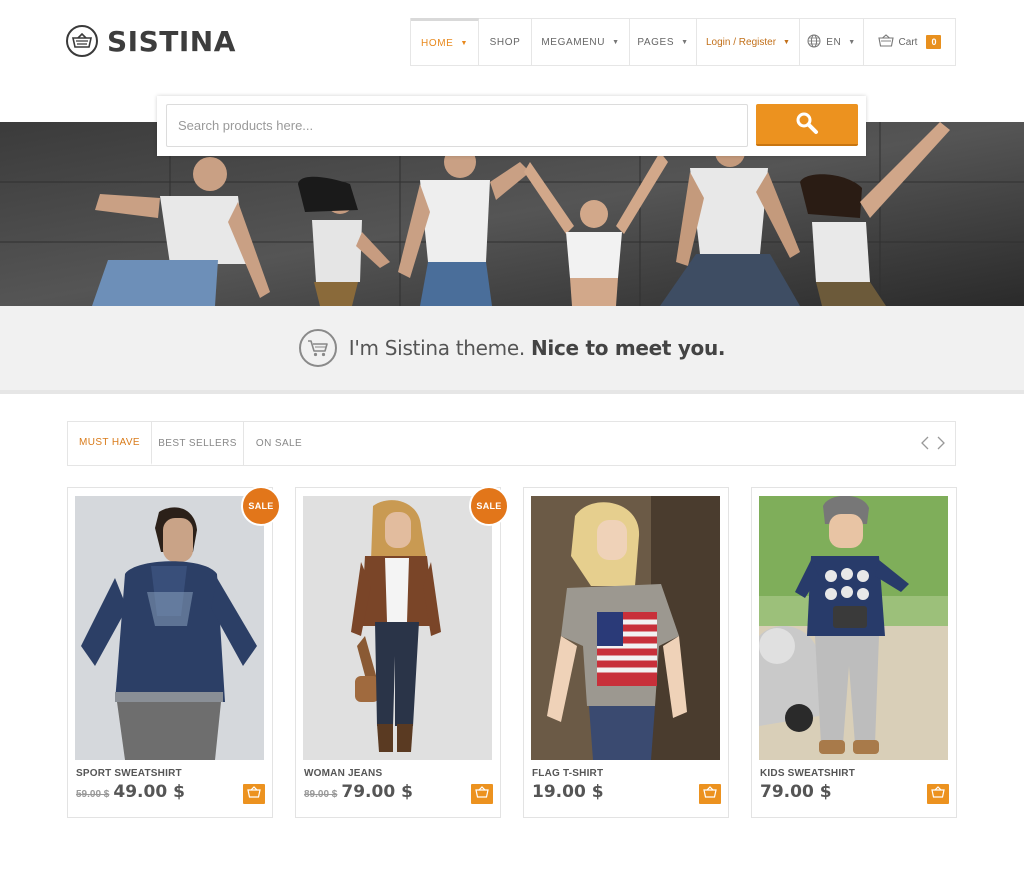  I want to click on tab-best-sellers: BEST SELLERS, so click(198, 443).